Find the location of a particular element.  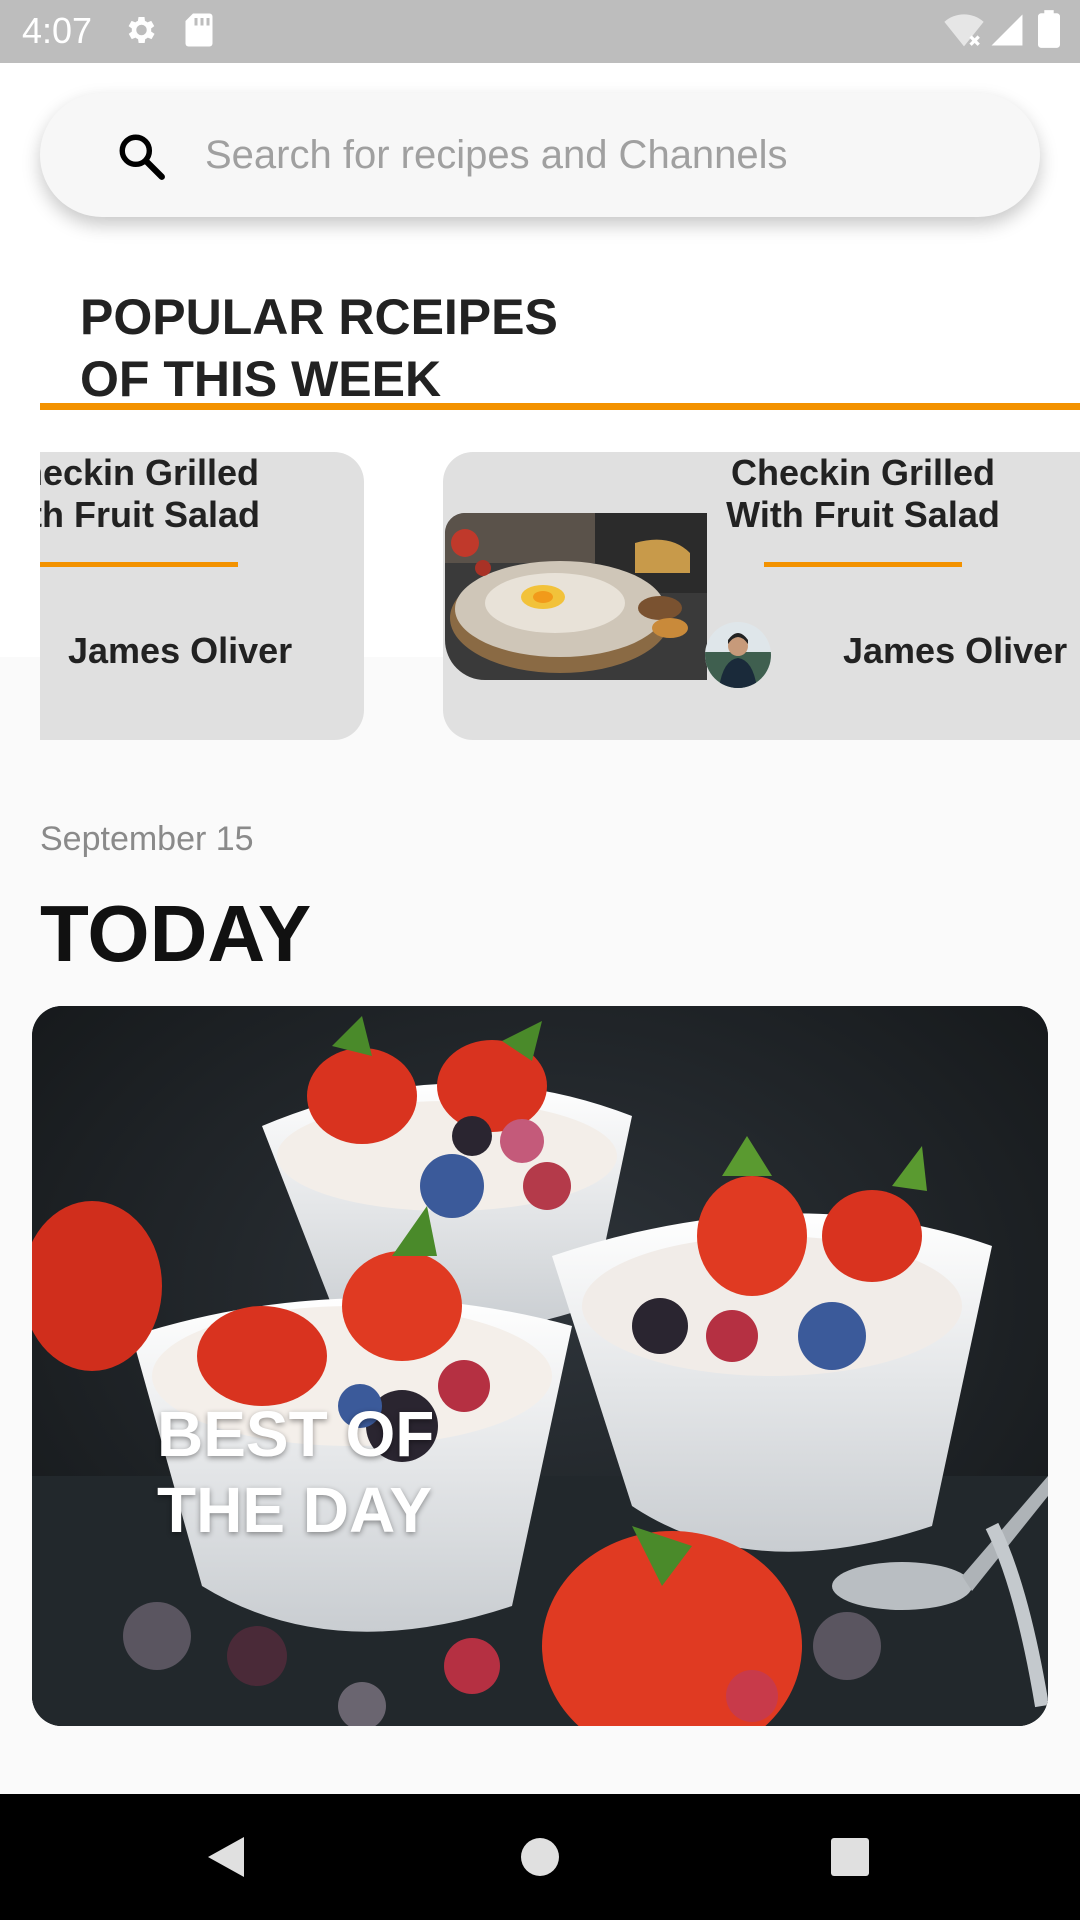

recents-icon is located at coordinates (850, 1879).